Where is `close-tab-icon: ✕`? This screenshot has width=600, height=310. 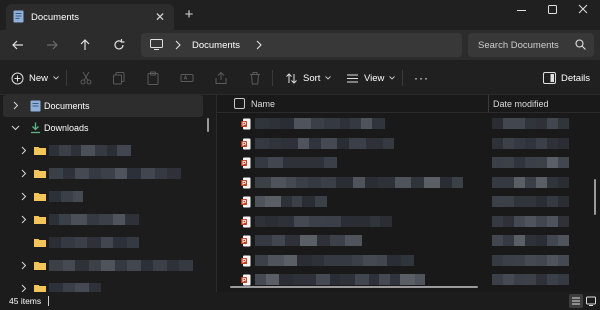 close-tab-icon: ✕ is located at coordinates (160, 17).